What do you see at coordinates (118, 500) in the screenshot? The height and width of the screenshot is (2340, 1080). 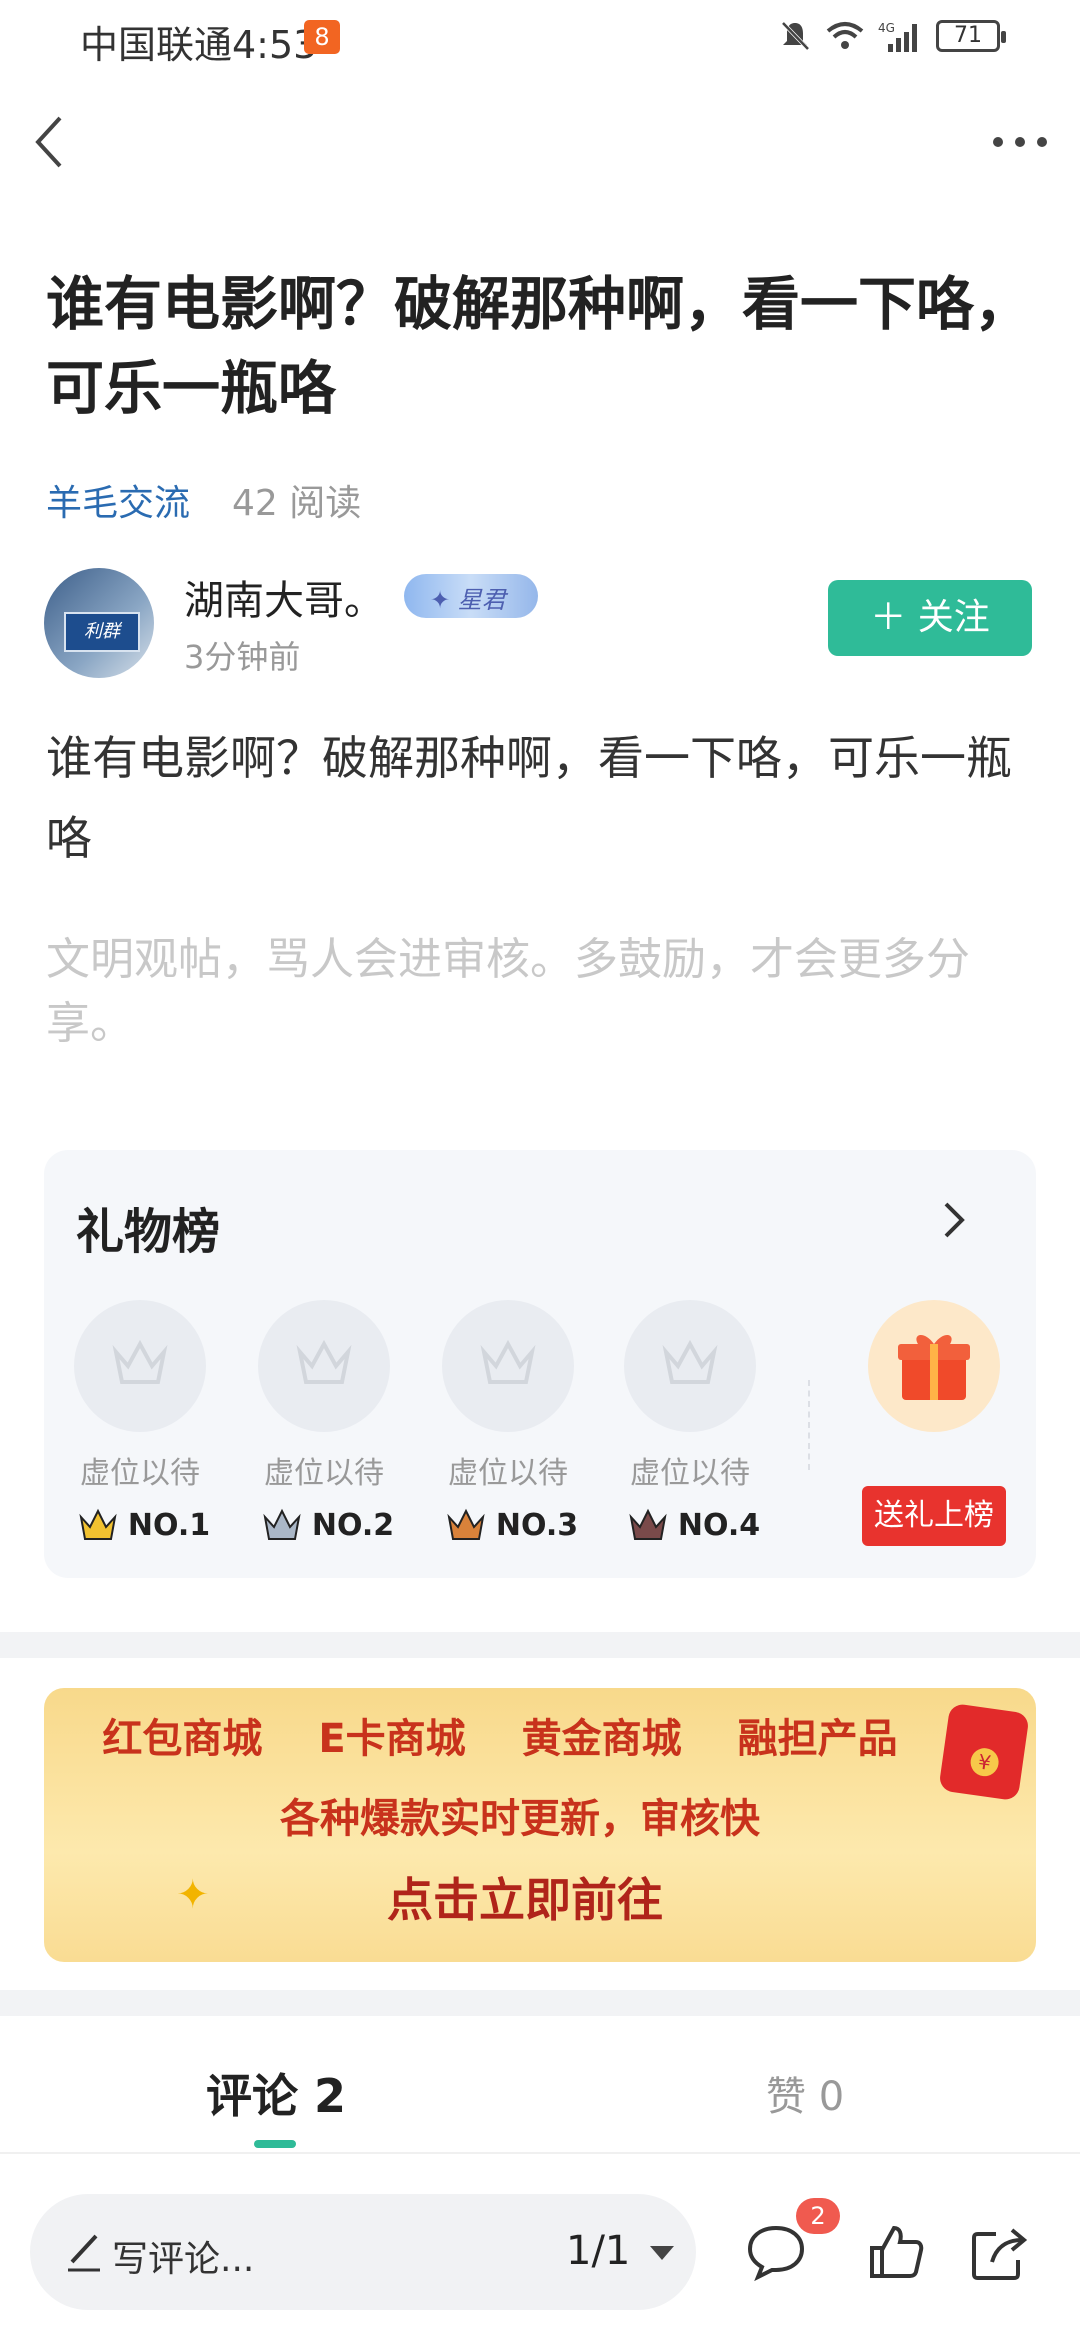 I see `post-category-link: 羊毛交流` at bounding box center [118, 500].